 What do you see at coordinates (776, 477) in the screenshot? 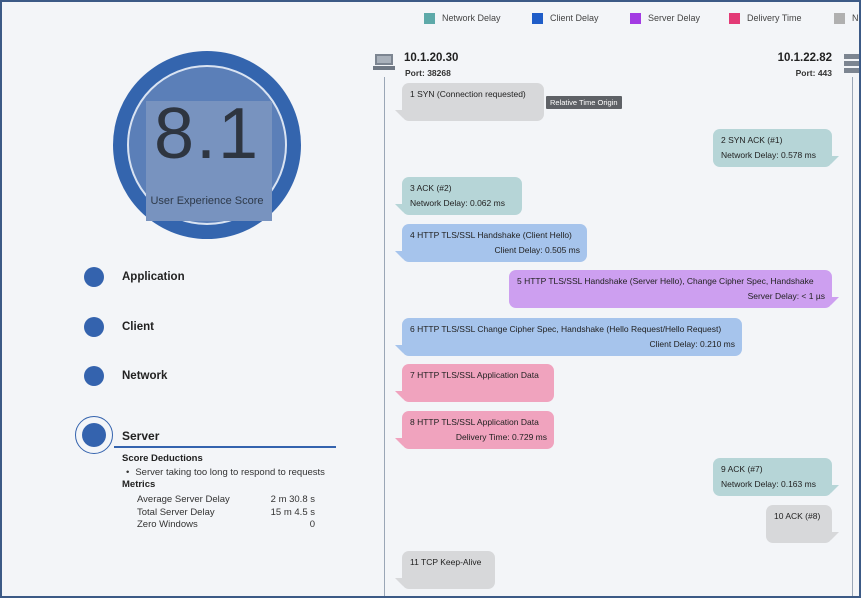
I see `packet-message-9: 9 ACK (#7) Network Delay: 0.163 ms` at bounding box center [776, 477].